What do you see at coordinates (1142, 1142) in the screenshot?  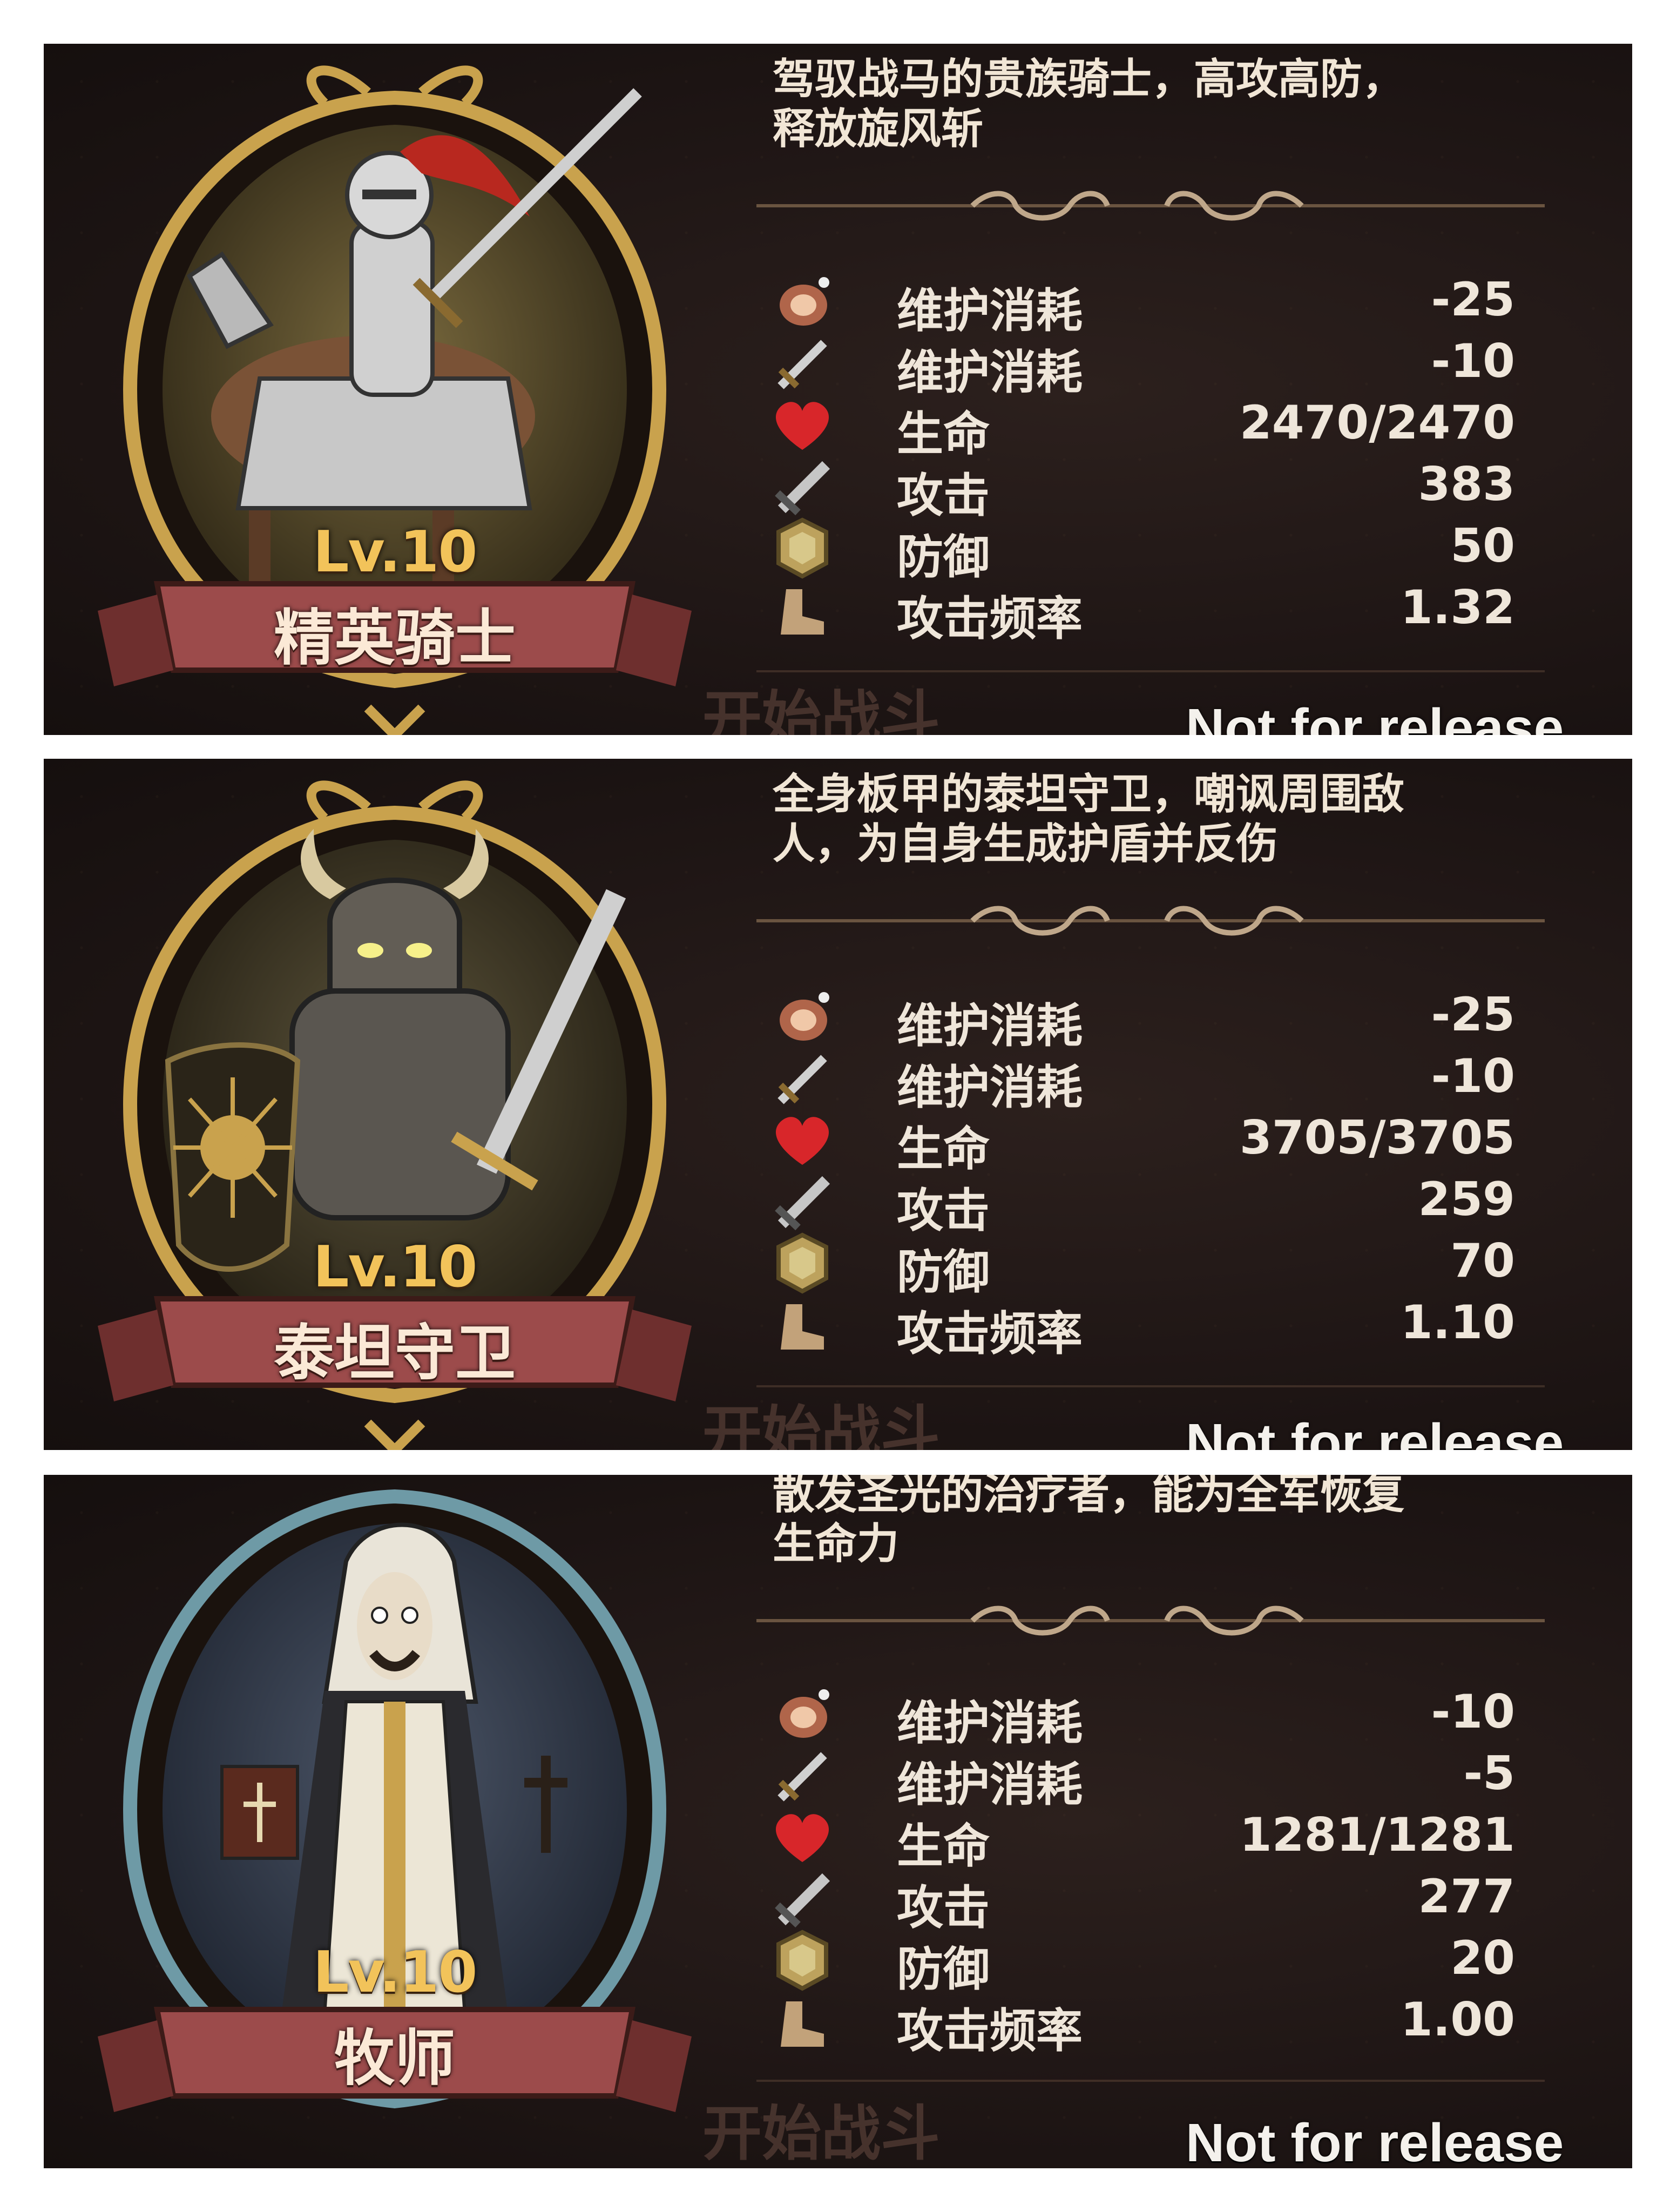 I see `stat-row-health: 生命 3705/3705` at bounding box center [1142, 1142].